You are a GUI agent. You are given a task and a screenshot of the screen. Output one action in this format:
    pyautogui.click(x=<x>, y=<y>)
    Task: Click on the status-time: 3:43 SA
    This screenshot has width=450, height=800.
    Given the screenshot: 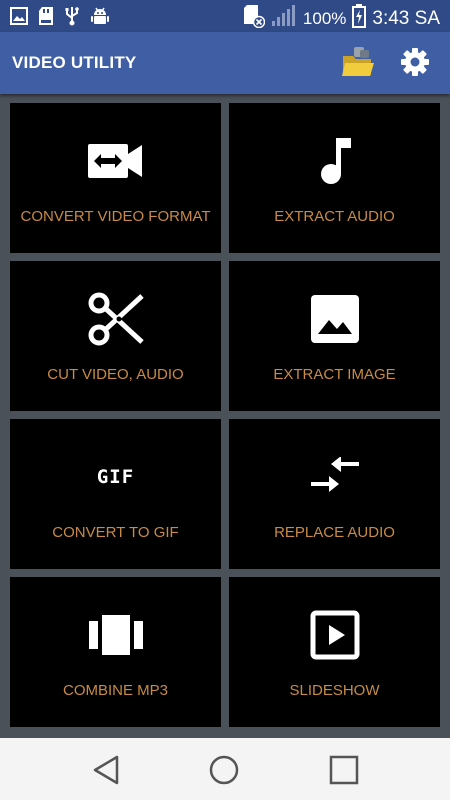 What is the action you would take?
    pyautogui.click(x=406, y=18)
    